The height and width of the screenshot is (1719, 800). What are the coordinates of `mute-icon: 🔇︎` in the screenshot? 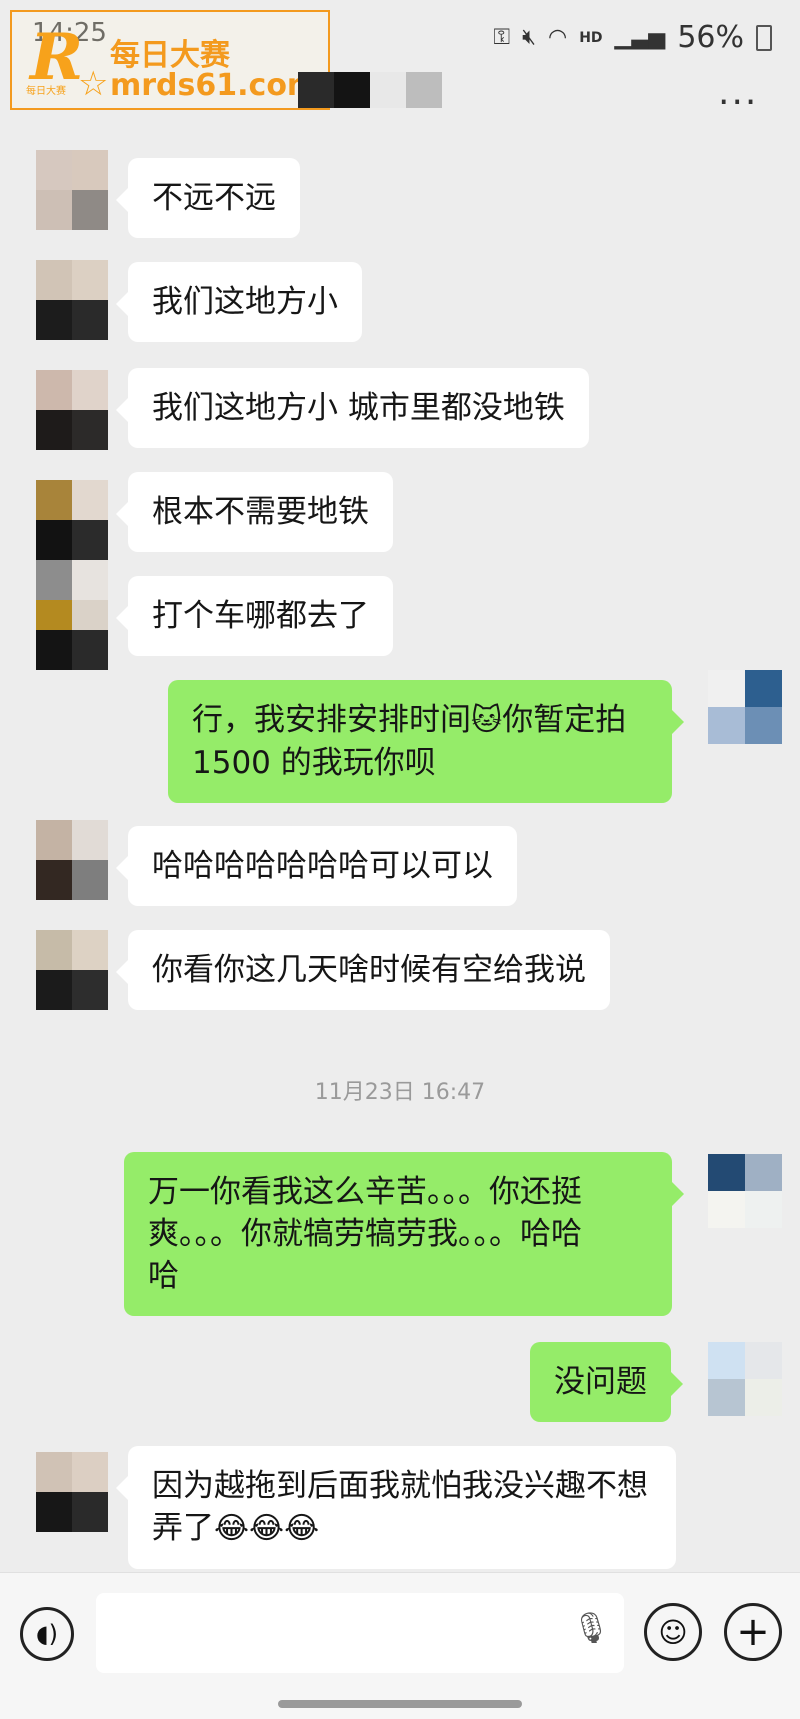 It's located at (529, 37).